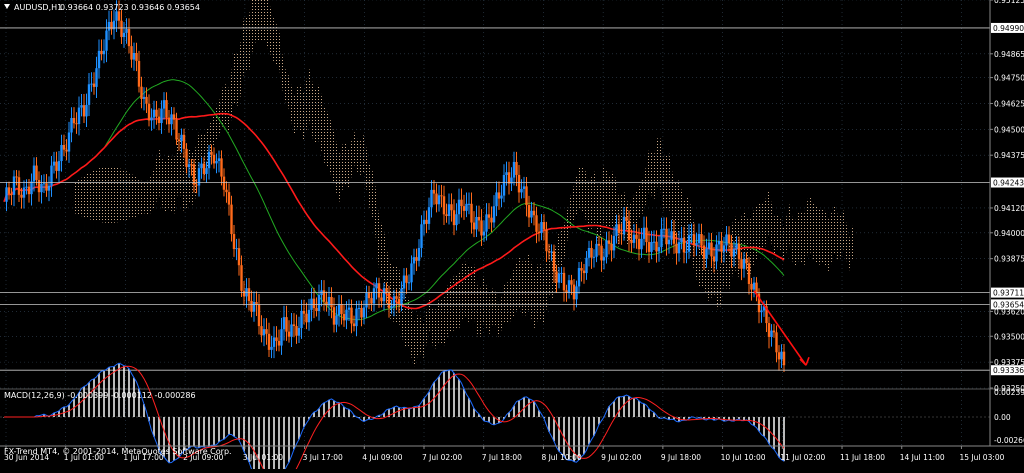 This screenshot has height=473, width=1024. What do you see at coordinates (922, 457) in the screenshot?
I see `x-tick-label: 14 Jul 11:00` at bounding box center [922, 457].